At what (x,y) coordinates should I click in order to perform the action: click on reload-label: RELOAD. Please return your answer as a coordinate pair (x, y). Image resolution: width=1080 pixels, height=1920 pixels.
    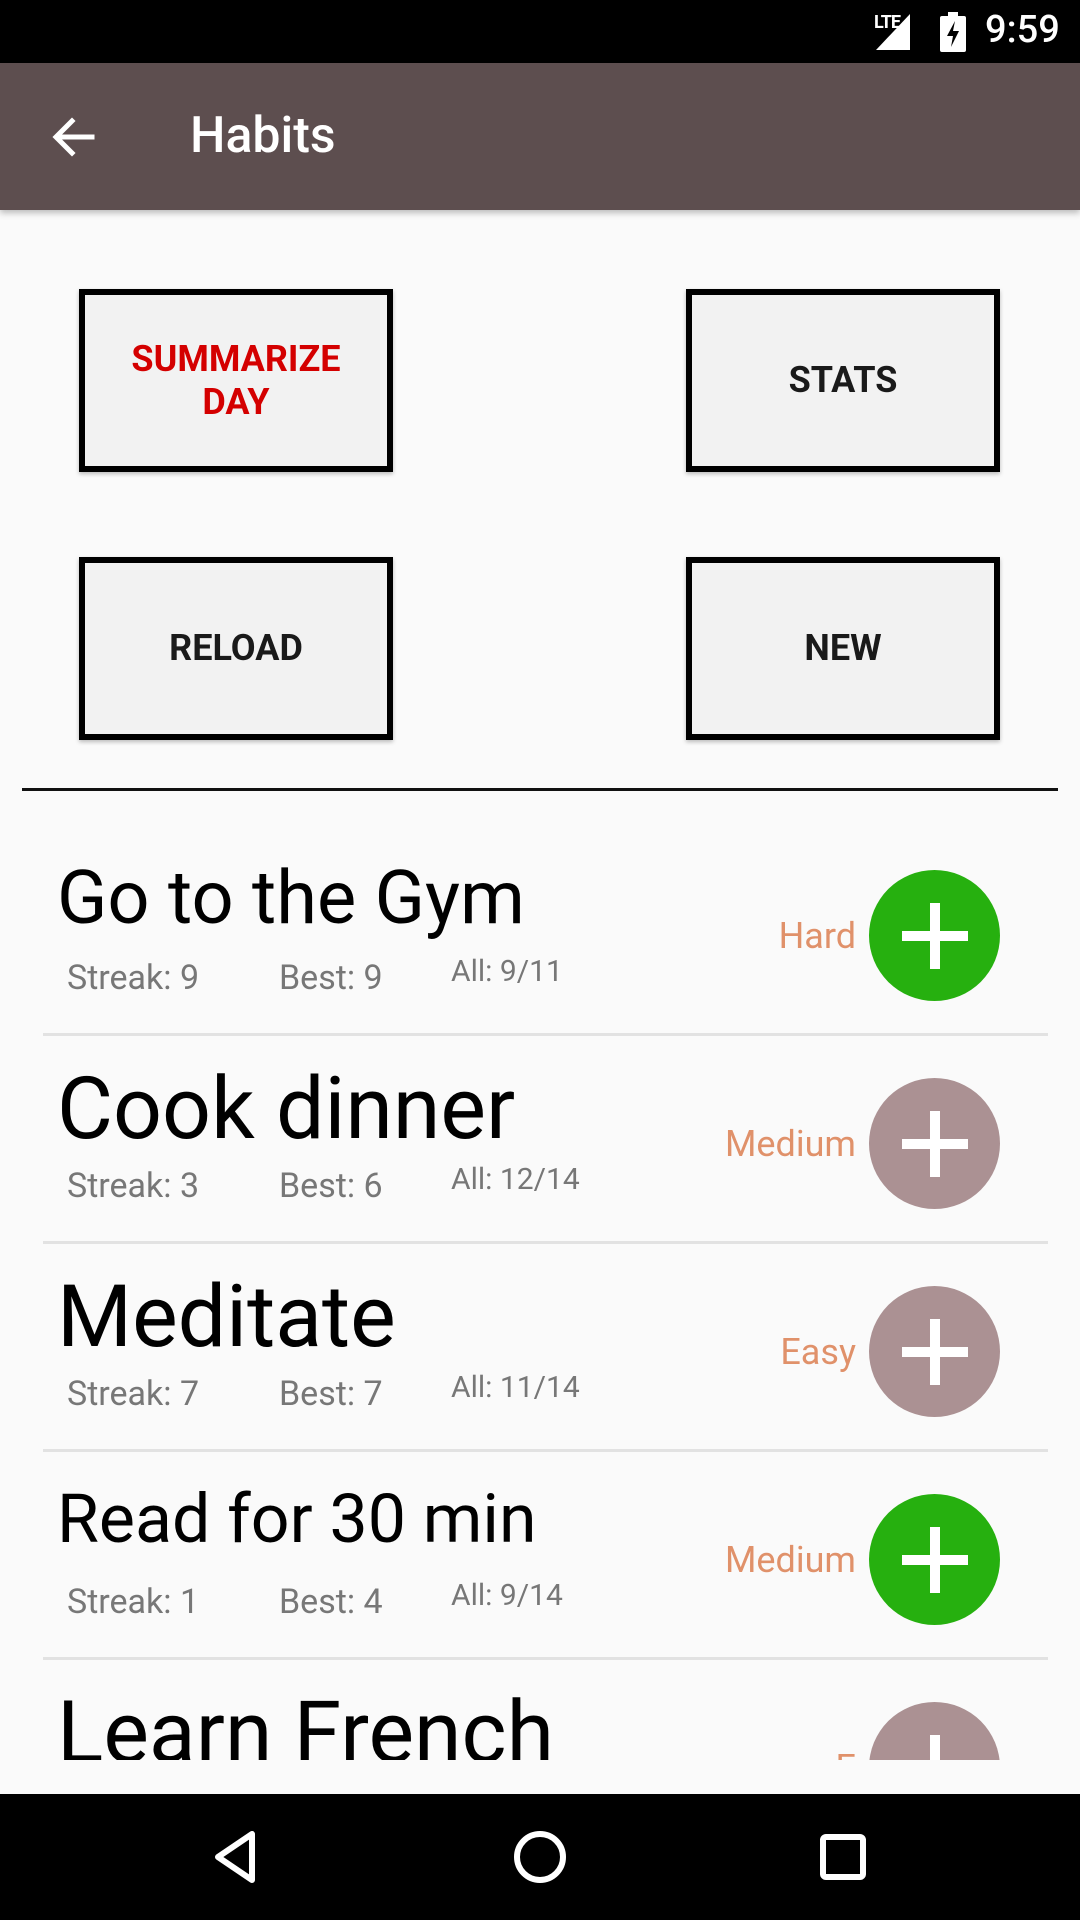
    Looking at the image, I should click on (236, 648).